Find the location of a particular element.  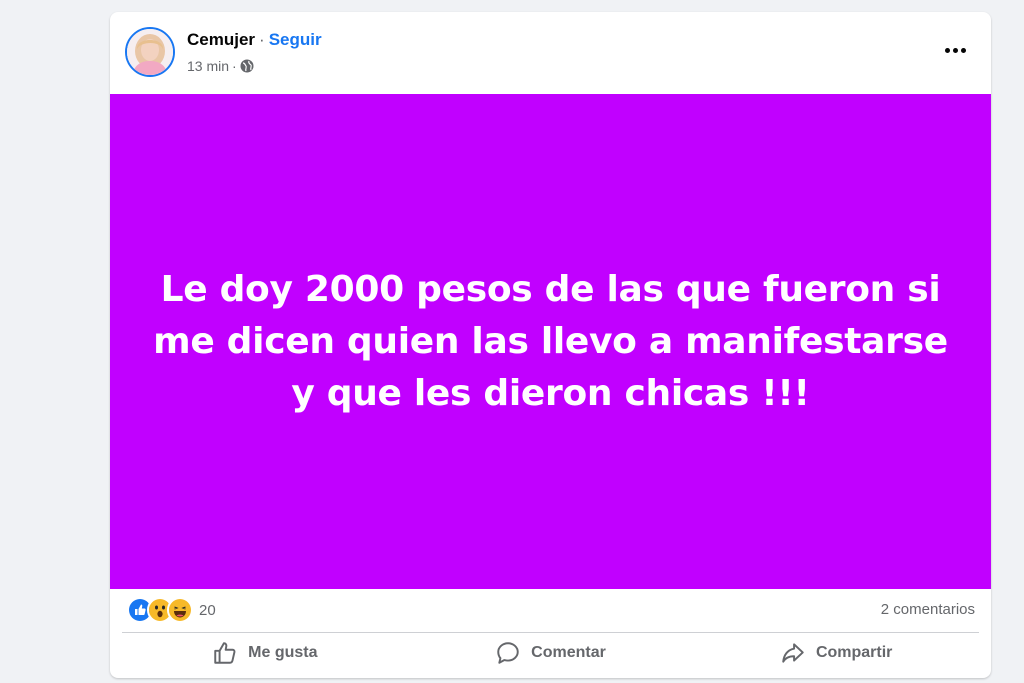

share-arrow-icon is located at coordinates (793, 653).